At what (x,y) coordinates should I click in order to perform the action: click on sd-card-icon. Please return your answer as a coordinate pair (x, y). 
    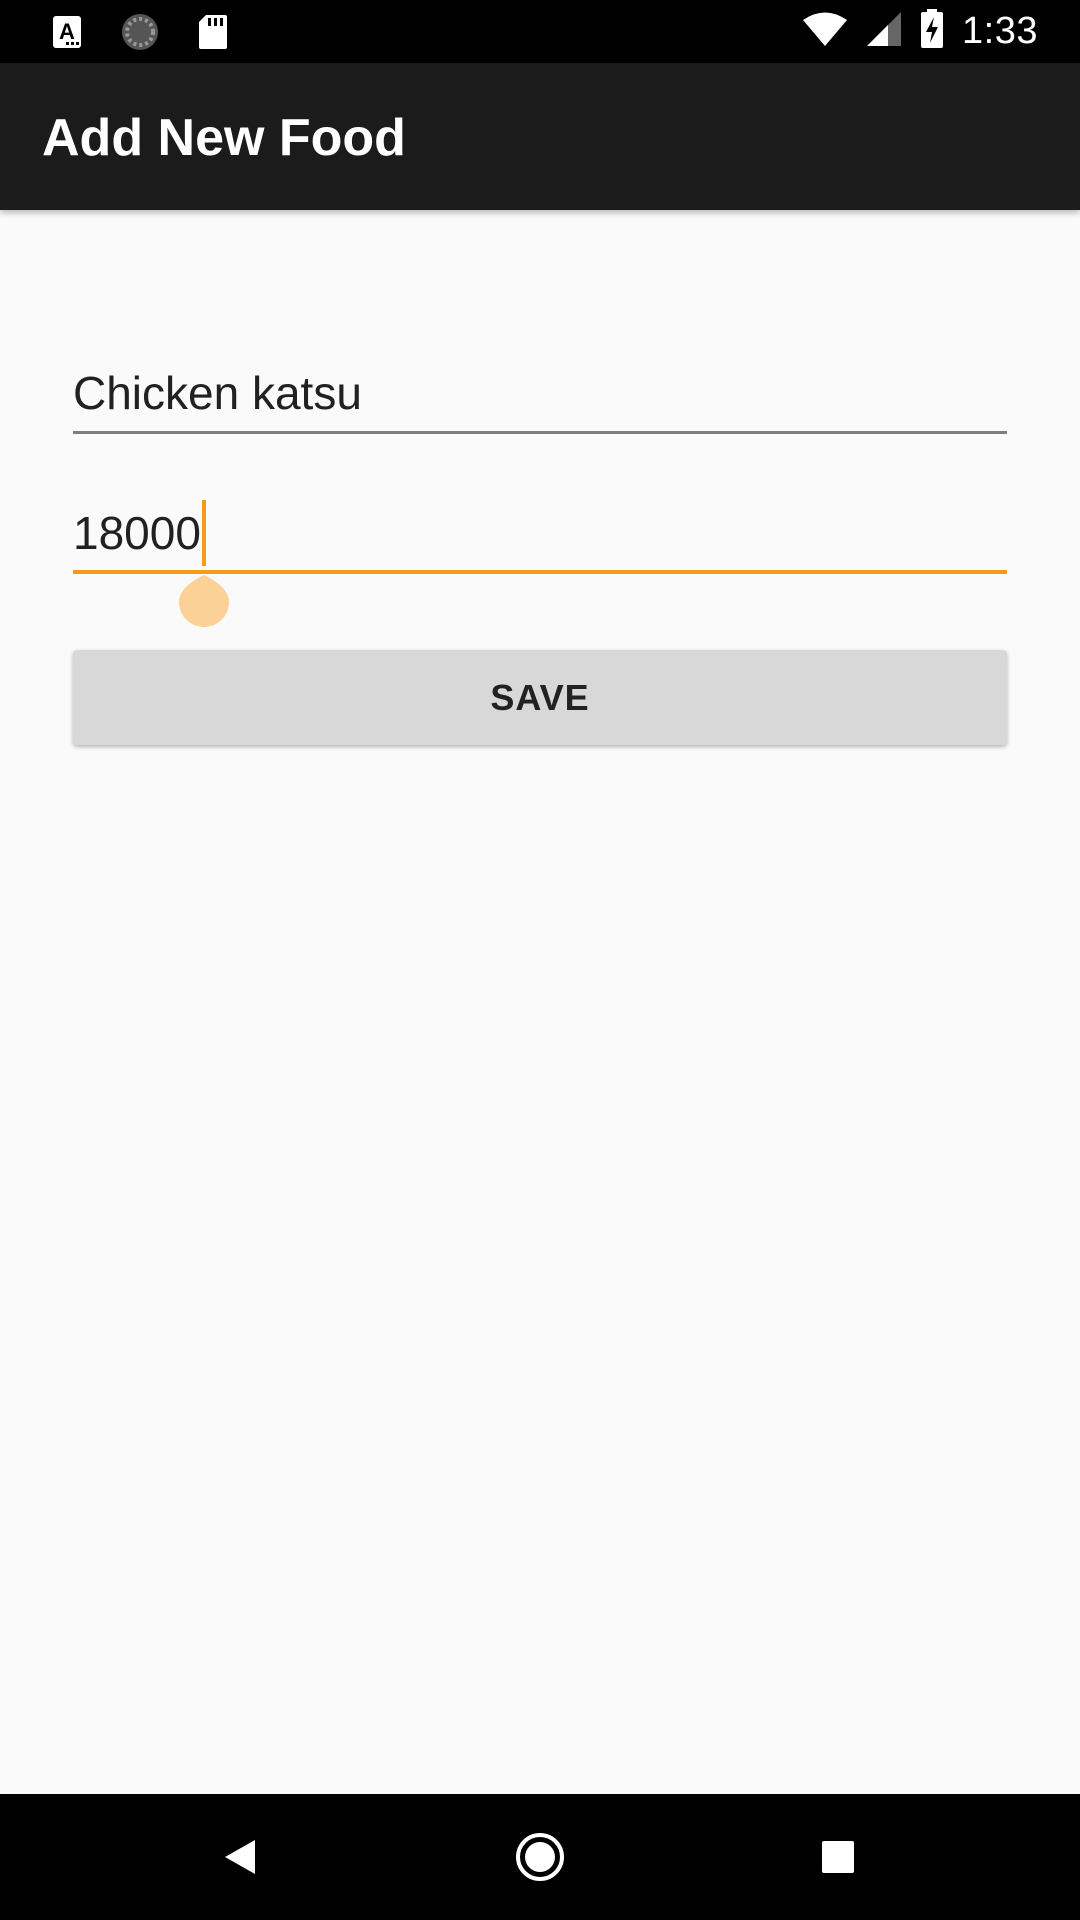
    Looking at the image, I should click on (213, 34).